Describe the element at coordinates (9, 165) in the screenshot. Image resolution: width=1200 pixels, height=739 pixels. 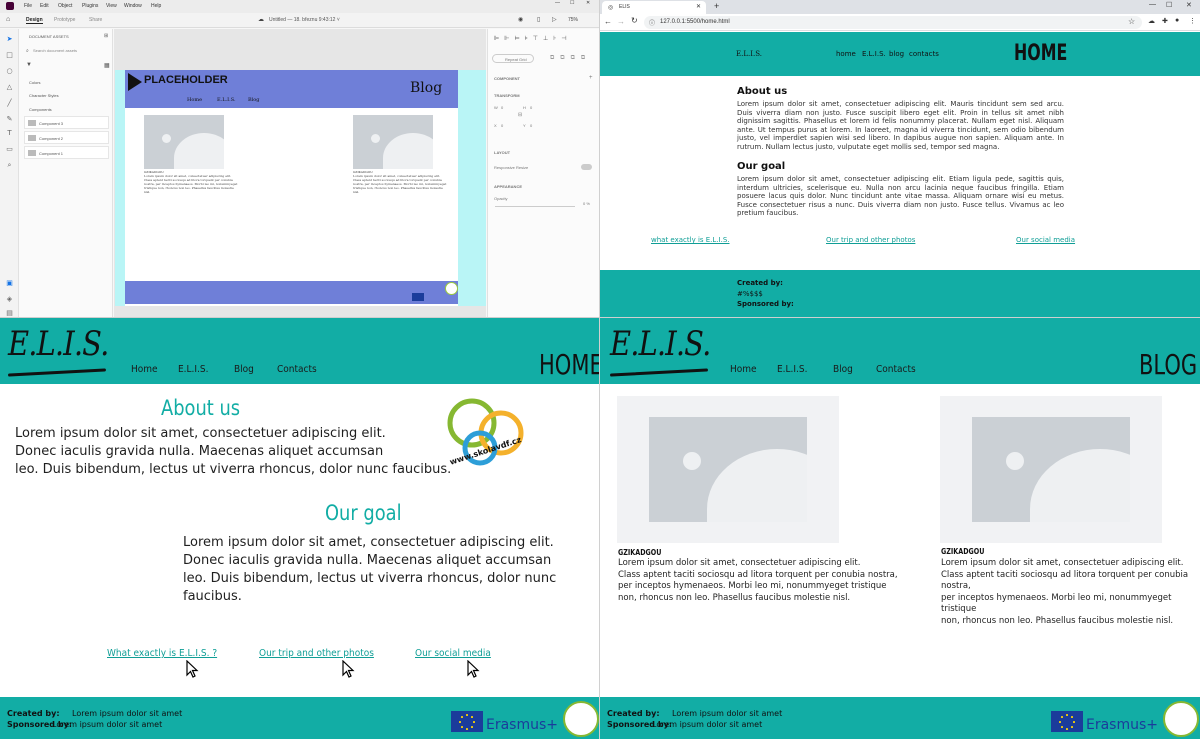
I see `zoom-tool-icon: ⌕` at that location.